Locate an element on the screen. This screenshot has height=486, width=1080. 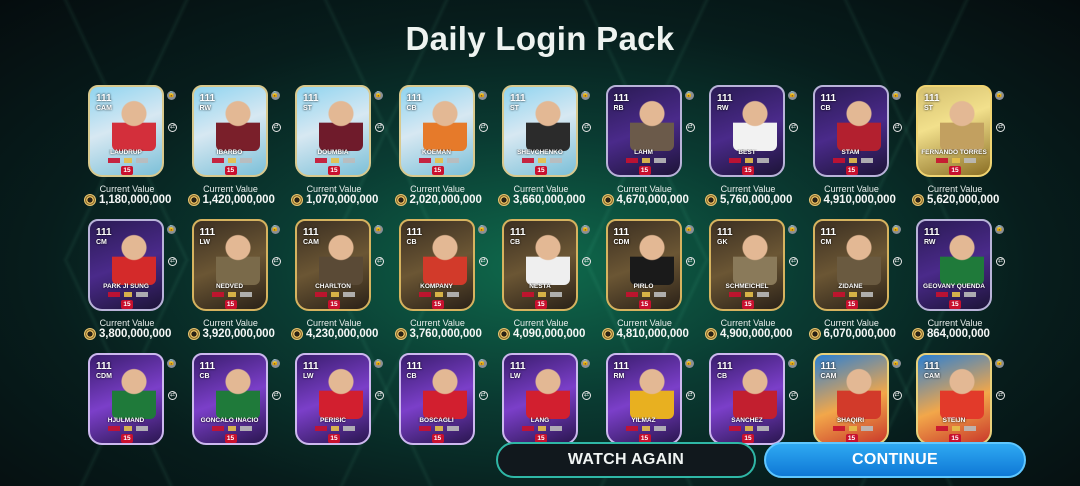
player-card: 111 GK SCHMEICHEL 15 is located at coordinates (747, 265).